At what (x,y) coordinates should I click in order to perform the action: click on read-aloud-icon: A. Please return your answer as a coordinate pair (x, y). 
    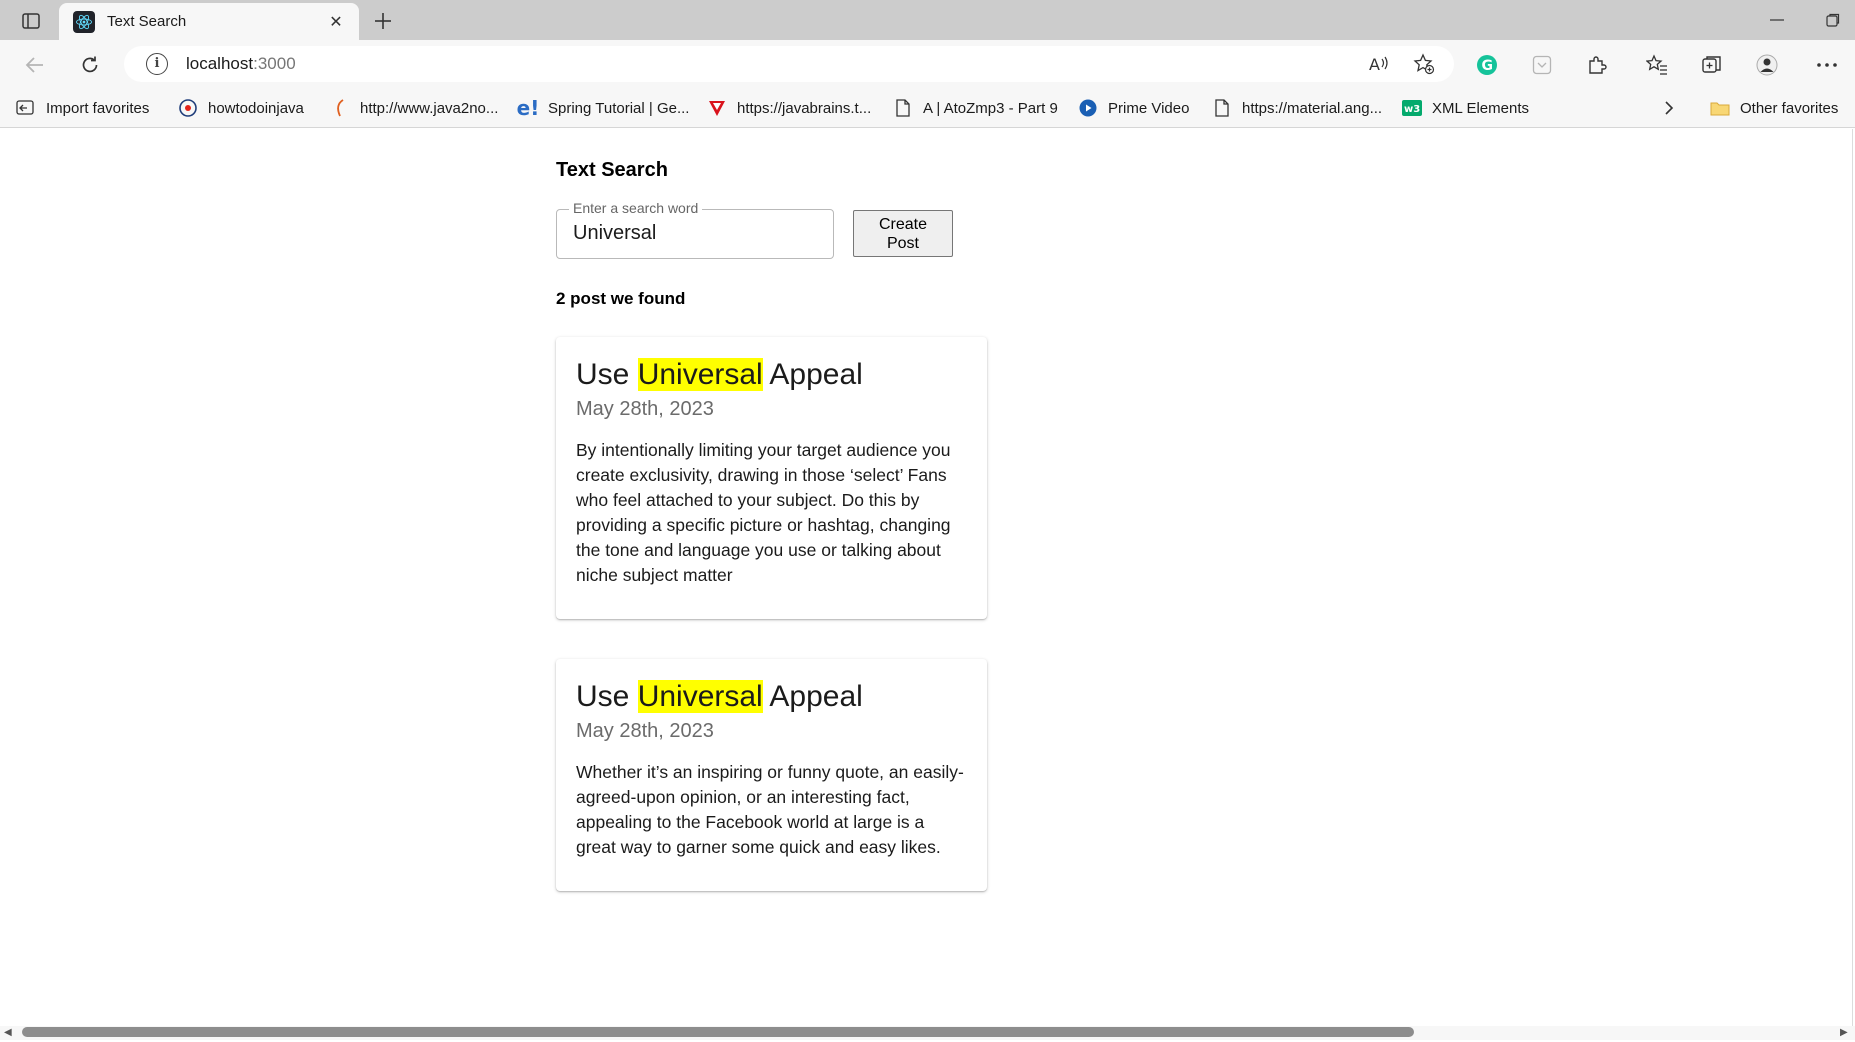
    Looking at the image, I should click on (1379, 64).